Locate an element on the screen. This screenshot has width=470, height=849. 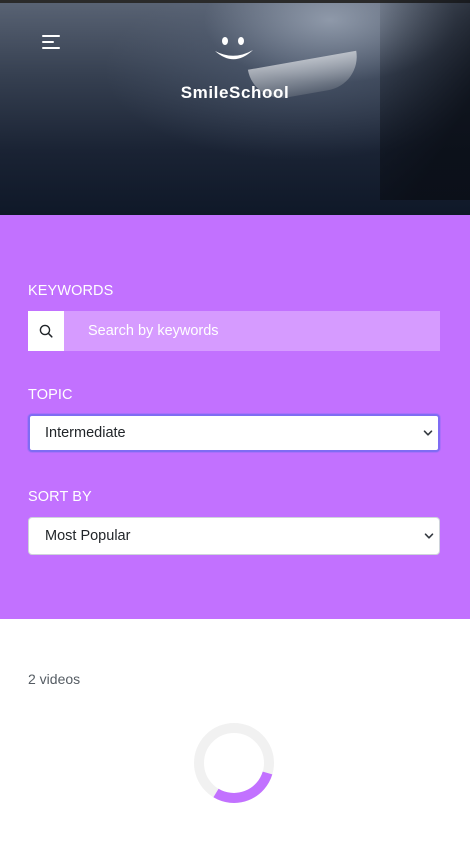
topic-select: Intermediate is located at coordinates (234, 433).